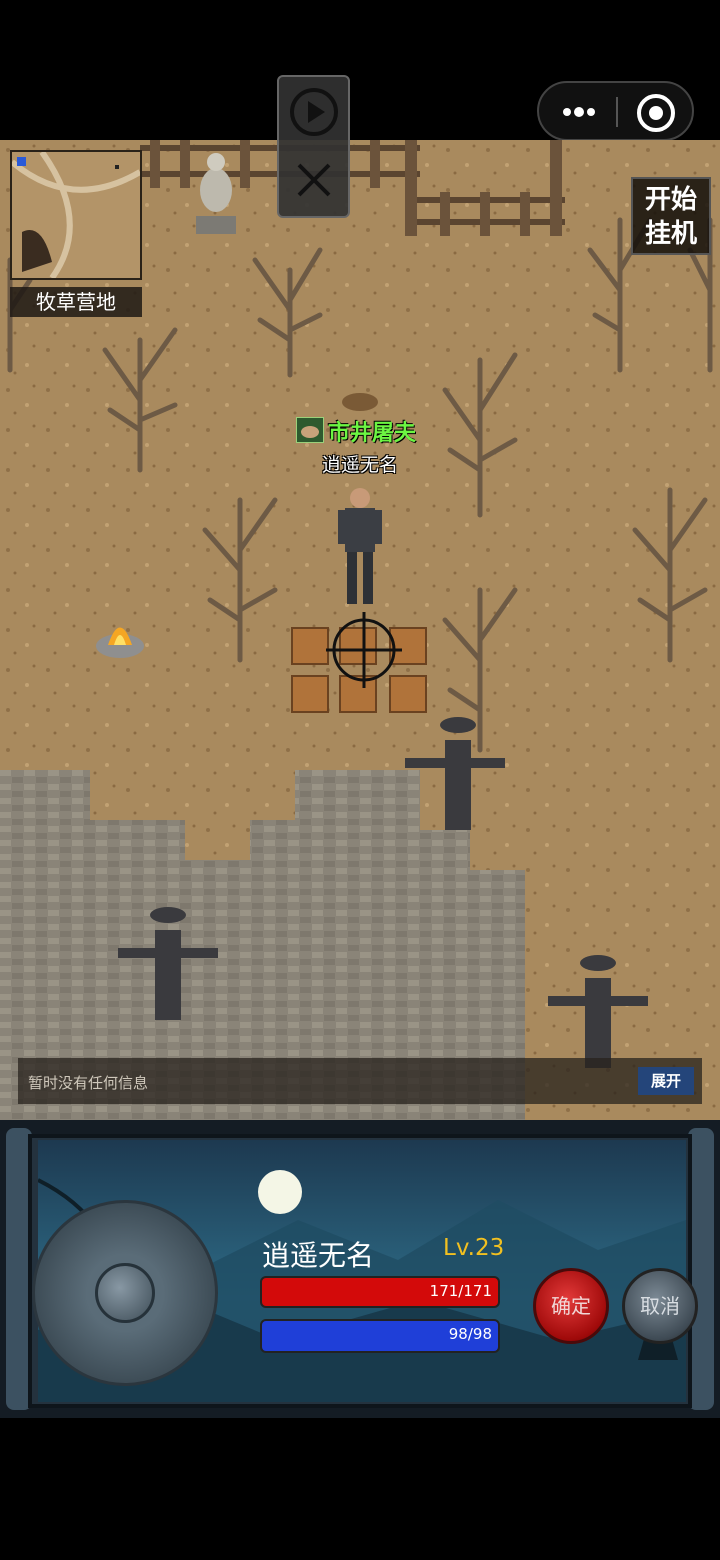  What do you see at coordinates (470, 1334) in the screenshot?
I see `mp-value: 98/98` at bounding box center [470, 1334].